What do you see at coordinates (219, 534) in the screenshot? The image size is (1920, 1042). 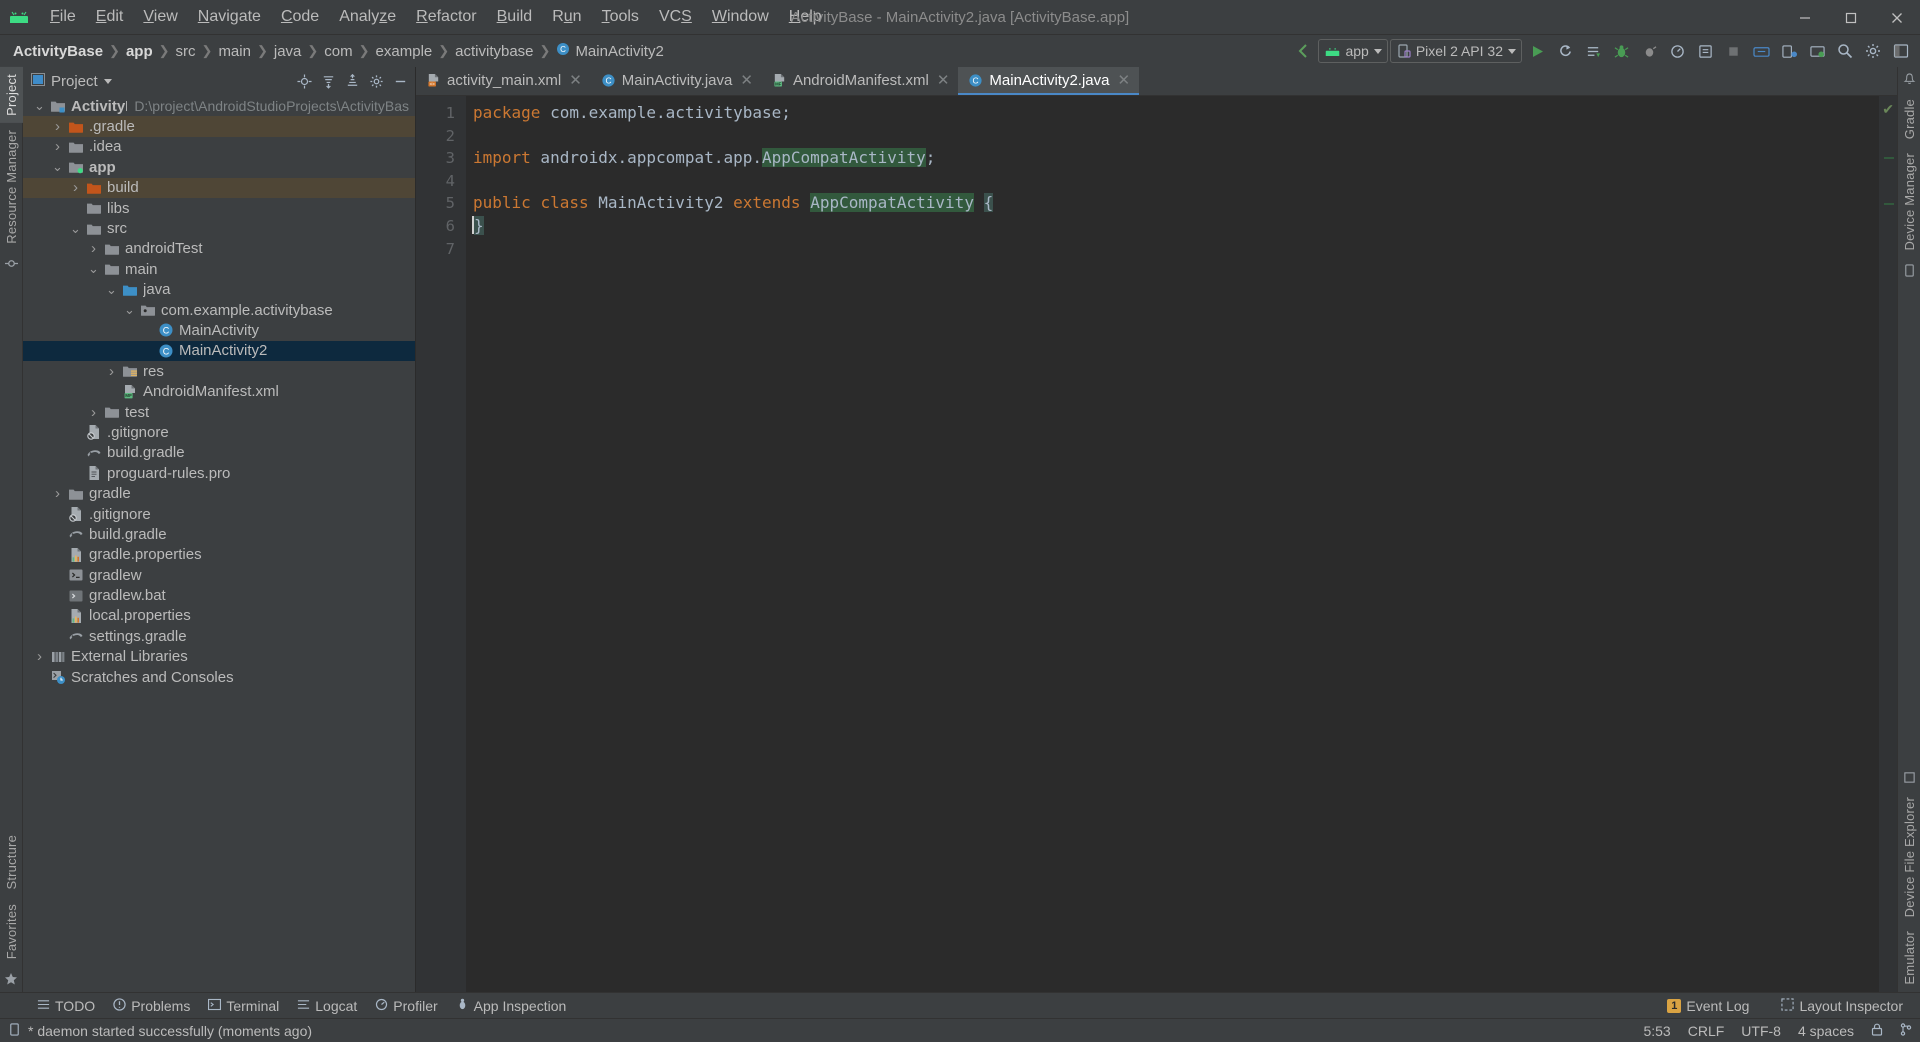 I see `tree-node: build.gradle` at bounding box center [219, 534].